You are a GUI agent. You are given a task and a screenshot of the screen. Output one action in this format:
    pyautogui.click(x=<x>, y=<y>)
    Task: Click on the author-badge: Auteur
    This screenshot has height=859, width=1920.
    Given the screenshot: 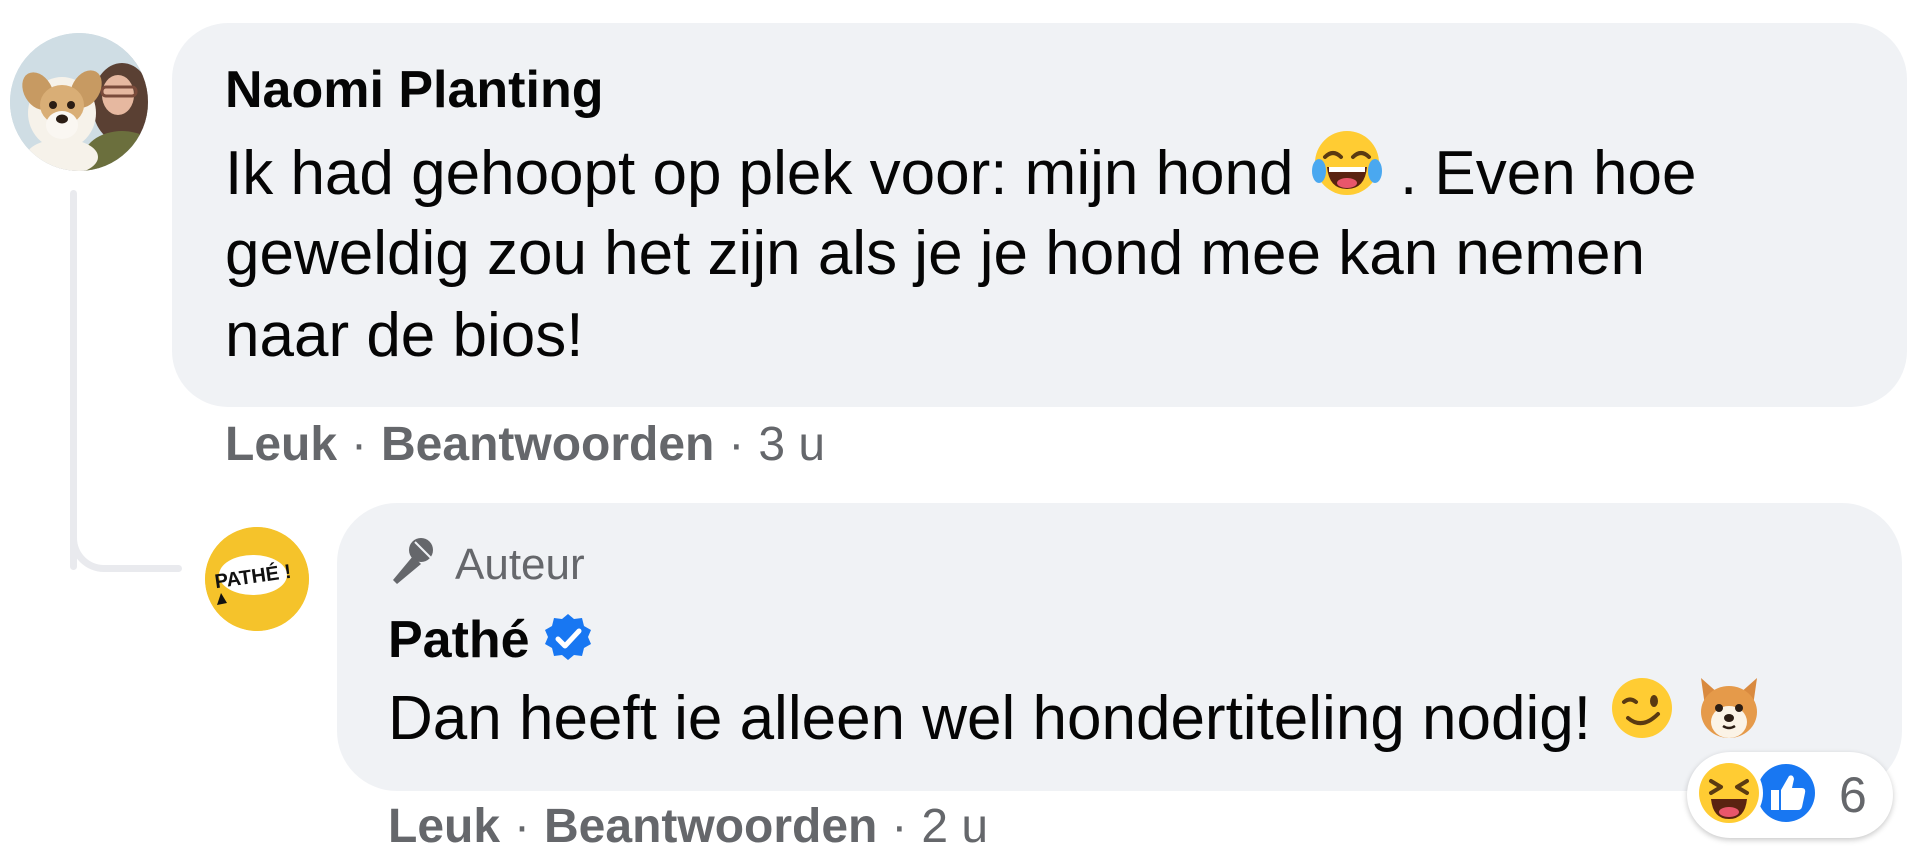 What is the action you would take?
    pyautogui.click(x=486, y=565)
    